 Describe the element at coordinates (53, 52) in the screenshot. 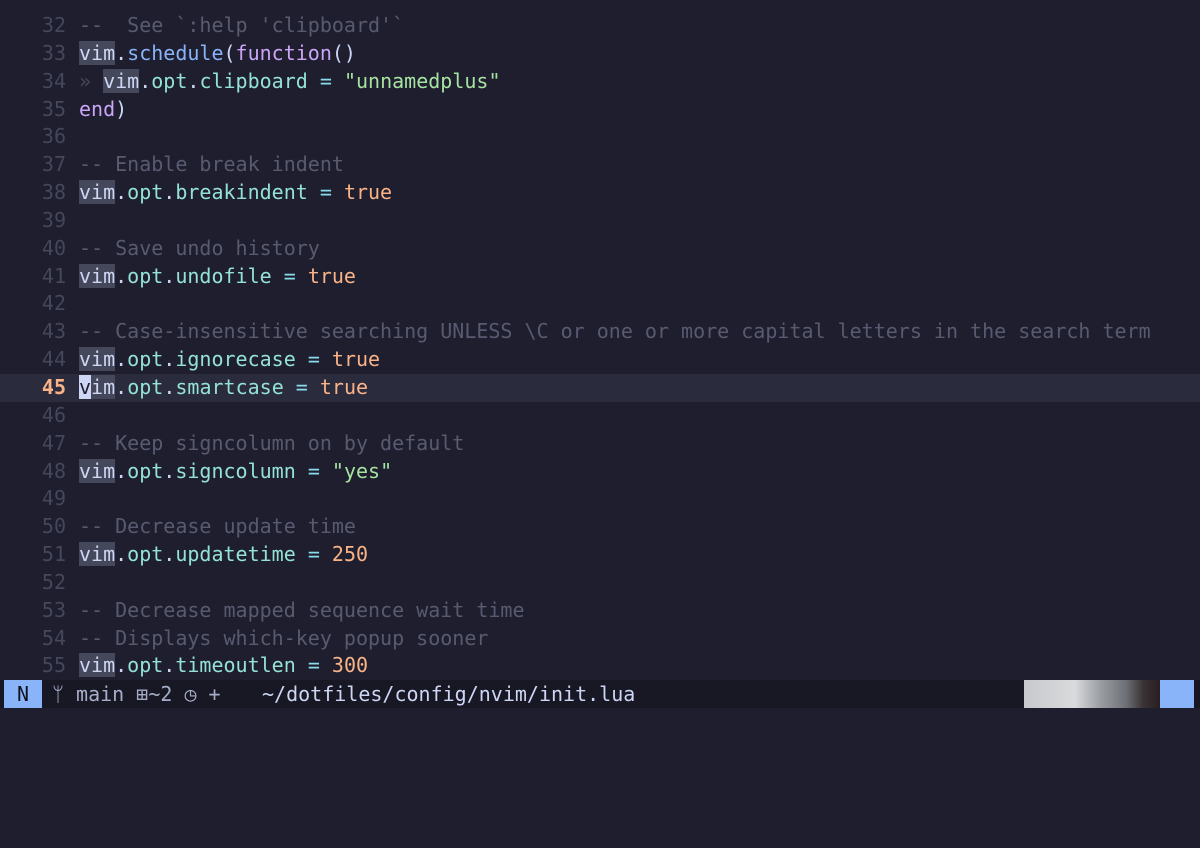

I see `line-number: 33` at that location.